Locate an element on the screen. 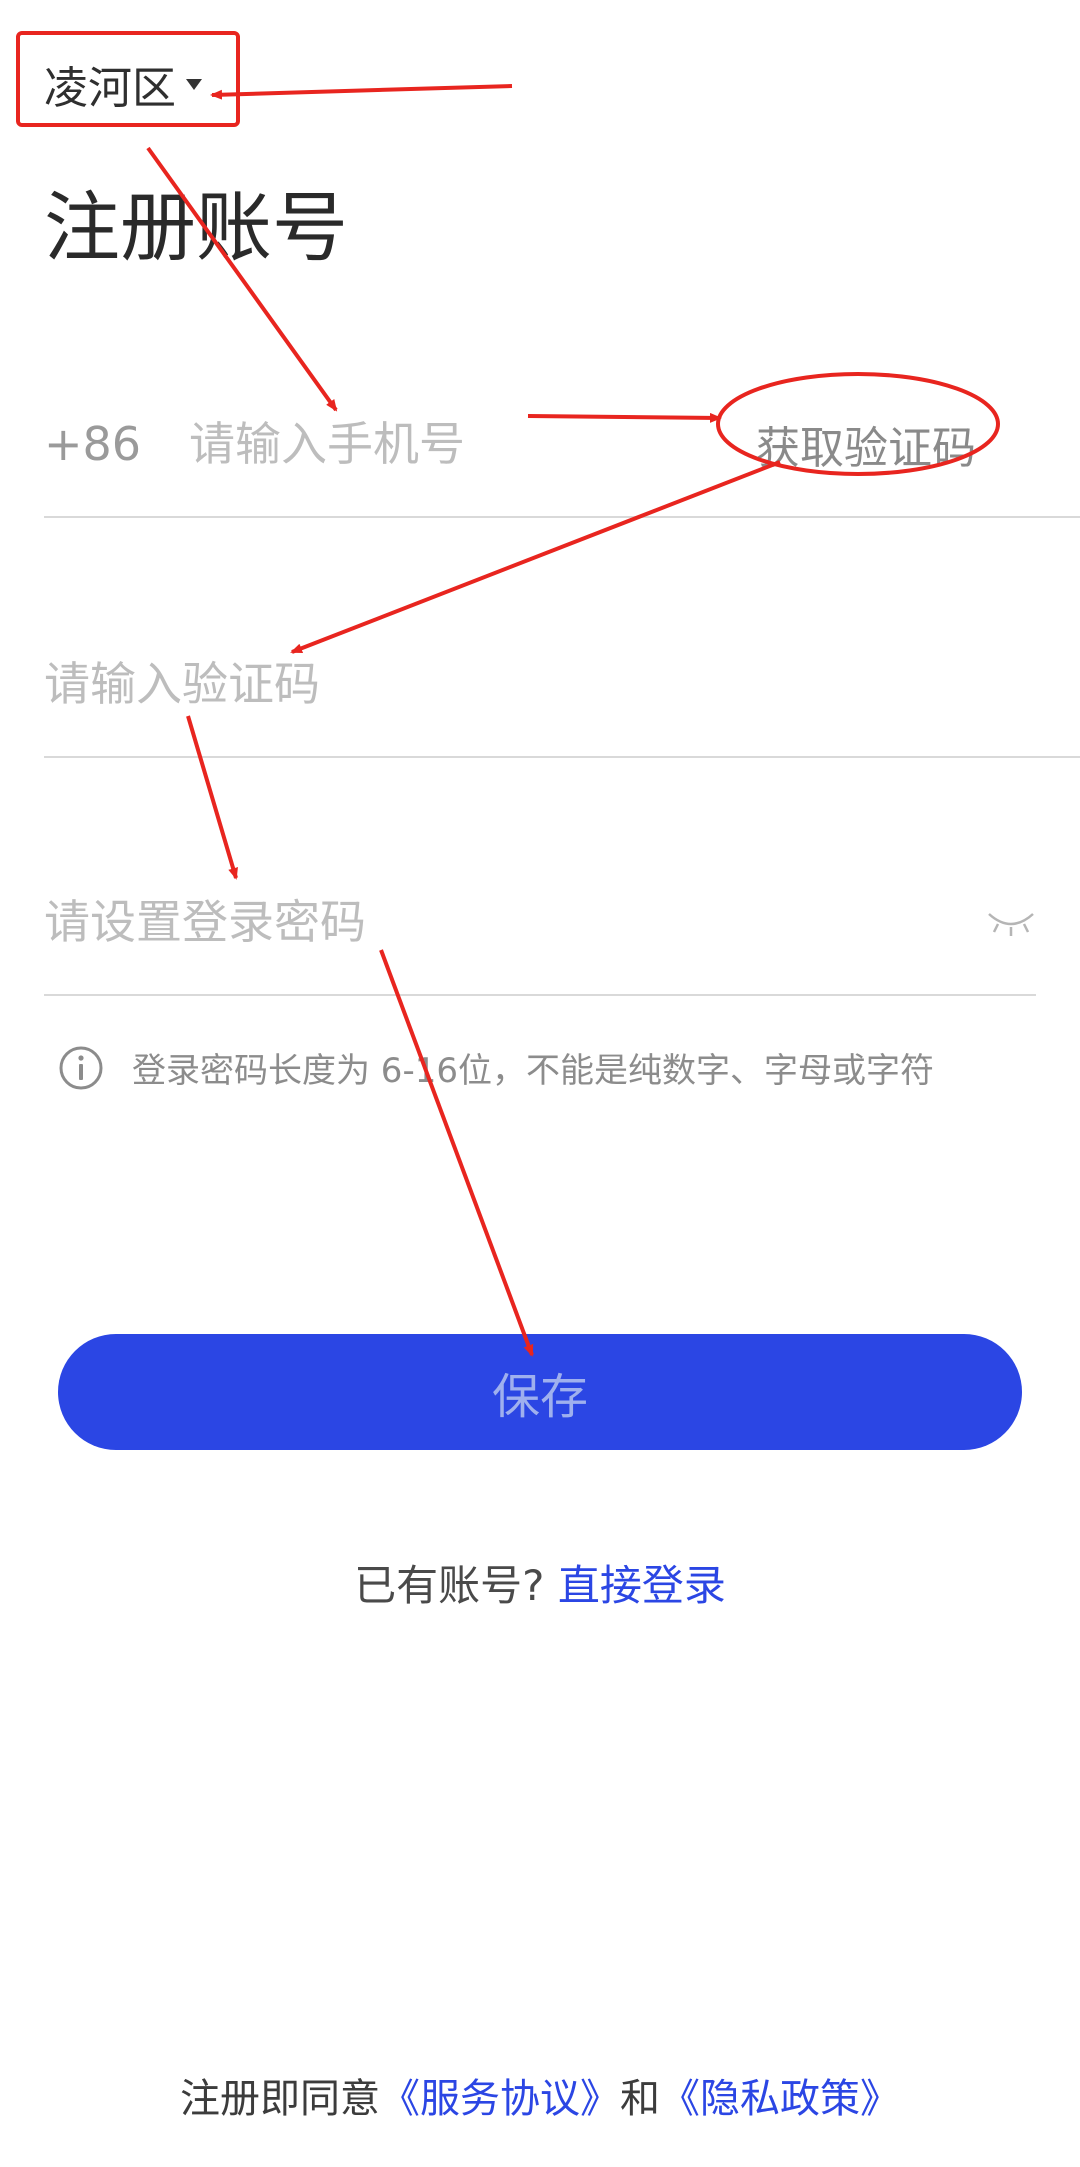  caret-down-icon is located at coordinates (194, 84).